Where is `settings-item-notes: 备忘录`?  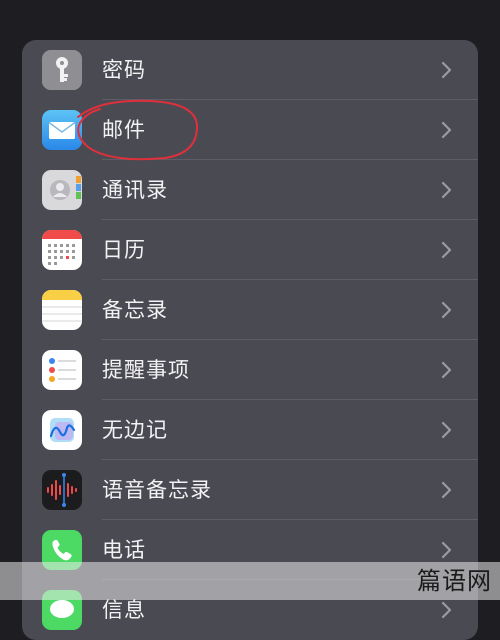 settings-item-notes: 备忘录 is located at coordinates (250, 310).